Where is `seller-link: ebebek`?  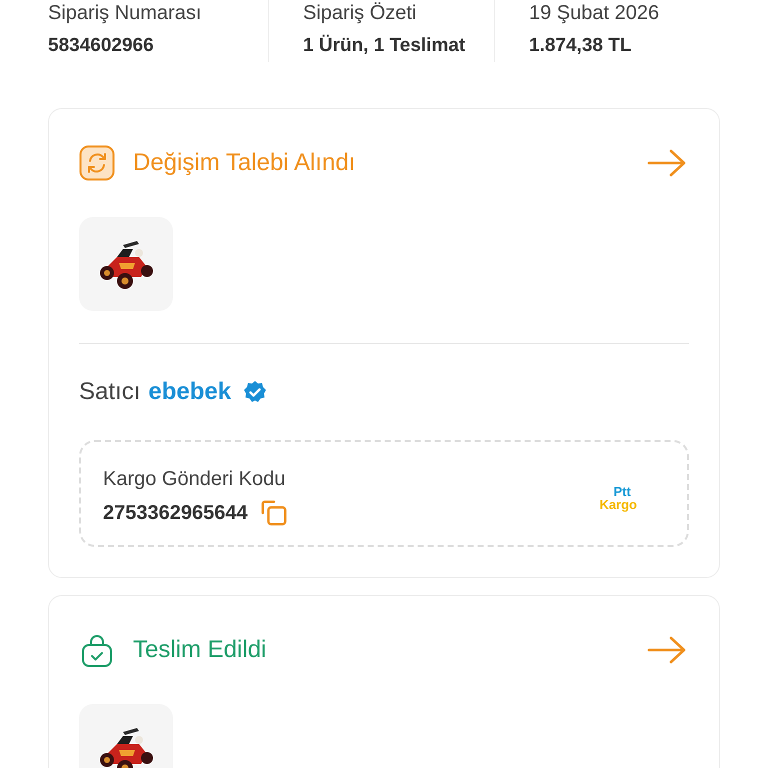 seller-link: ebebek is located at coordinates (190, 392).